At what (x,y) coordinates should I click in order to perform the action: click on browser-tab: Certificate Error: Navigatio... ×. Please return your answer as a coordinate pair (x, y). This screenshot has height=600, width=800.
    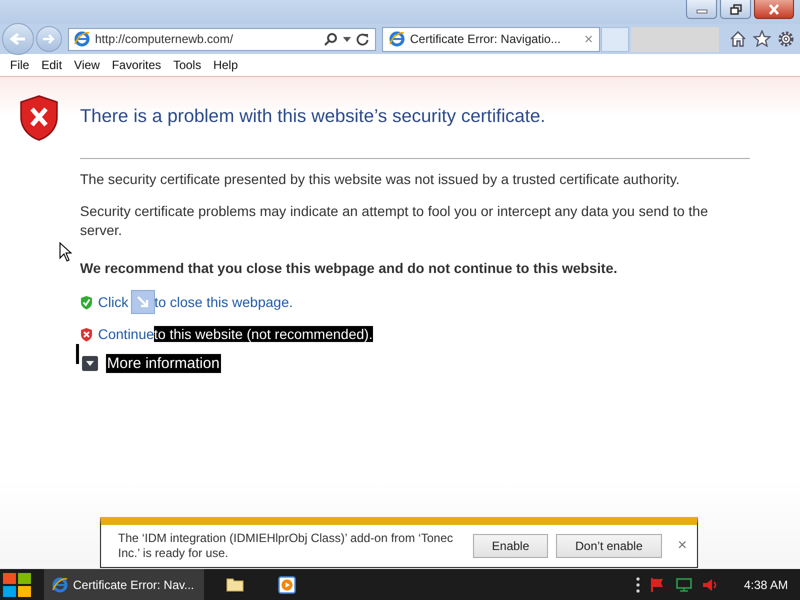
    Looking at the image, I should click on (491, 39).